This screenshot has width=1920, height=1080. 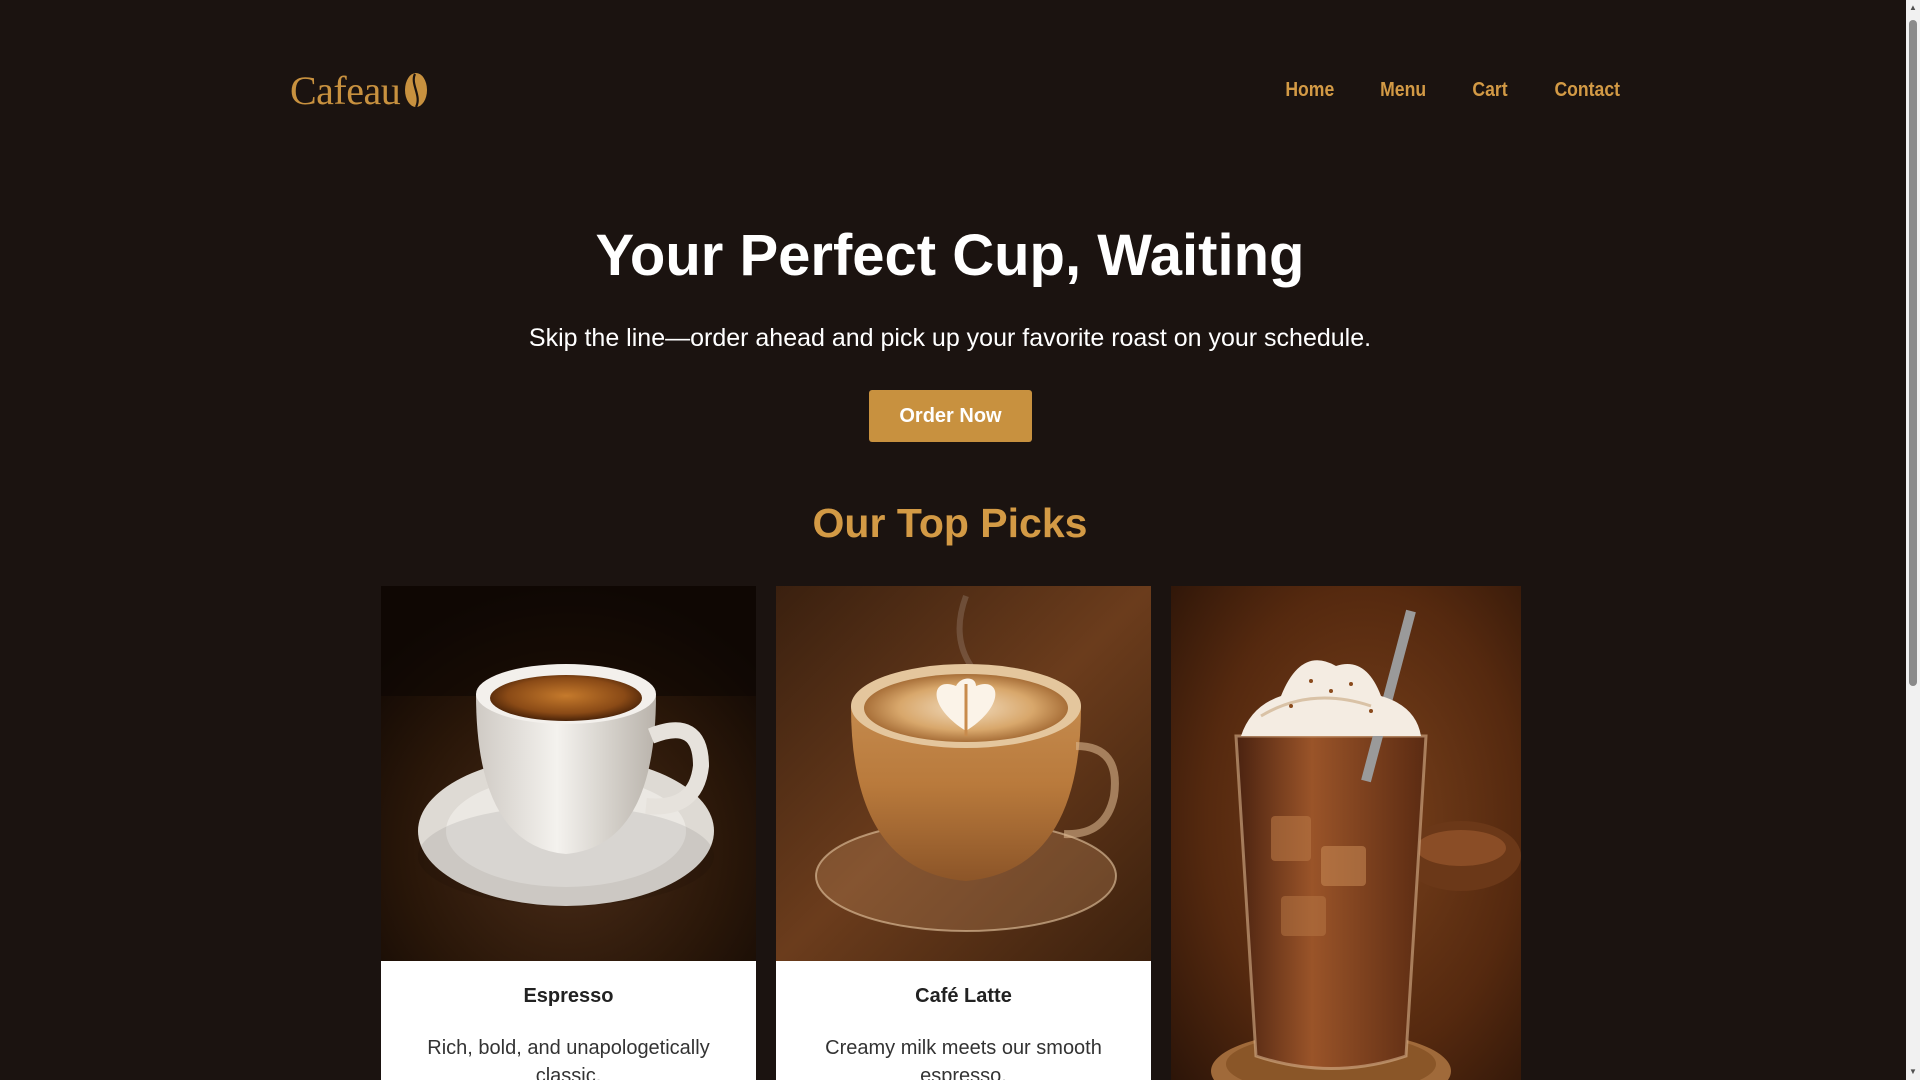 I want to click on card-description: Creamy milk meets our smooth espresso., so click(x=963, y=1058).